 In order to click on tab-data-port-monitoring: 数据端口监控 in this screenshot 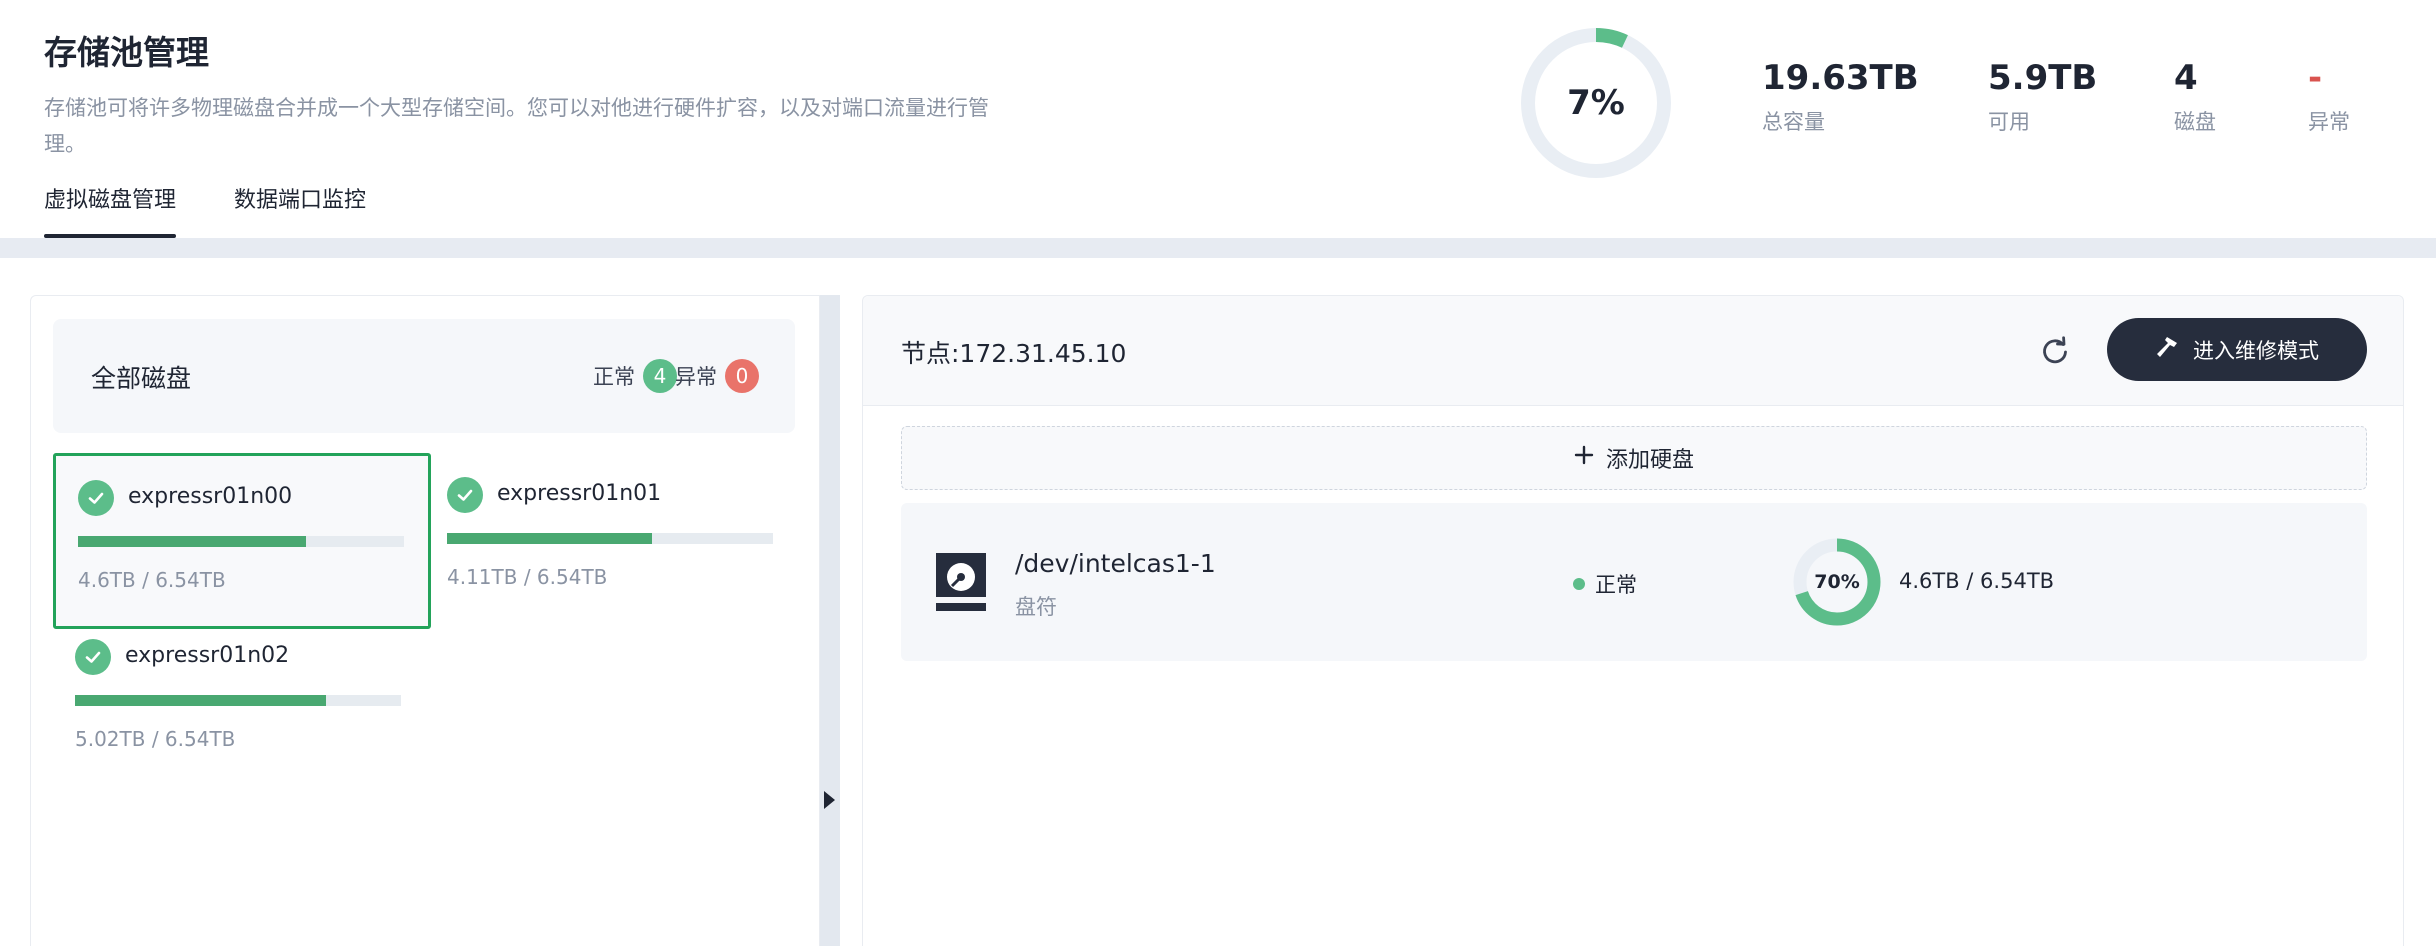, I will do `click(300, 212)`.